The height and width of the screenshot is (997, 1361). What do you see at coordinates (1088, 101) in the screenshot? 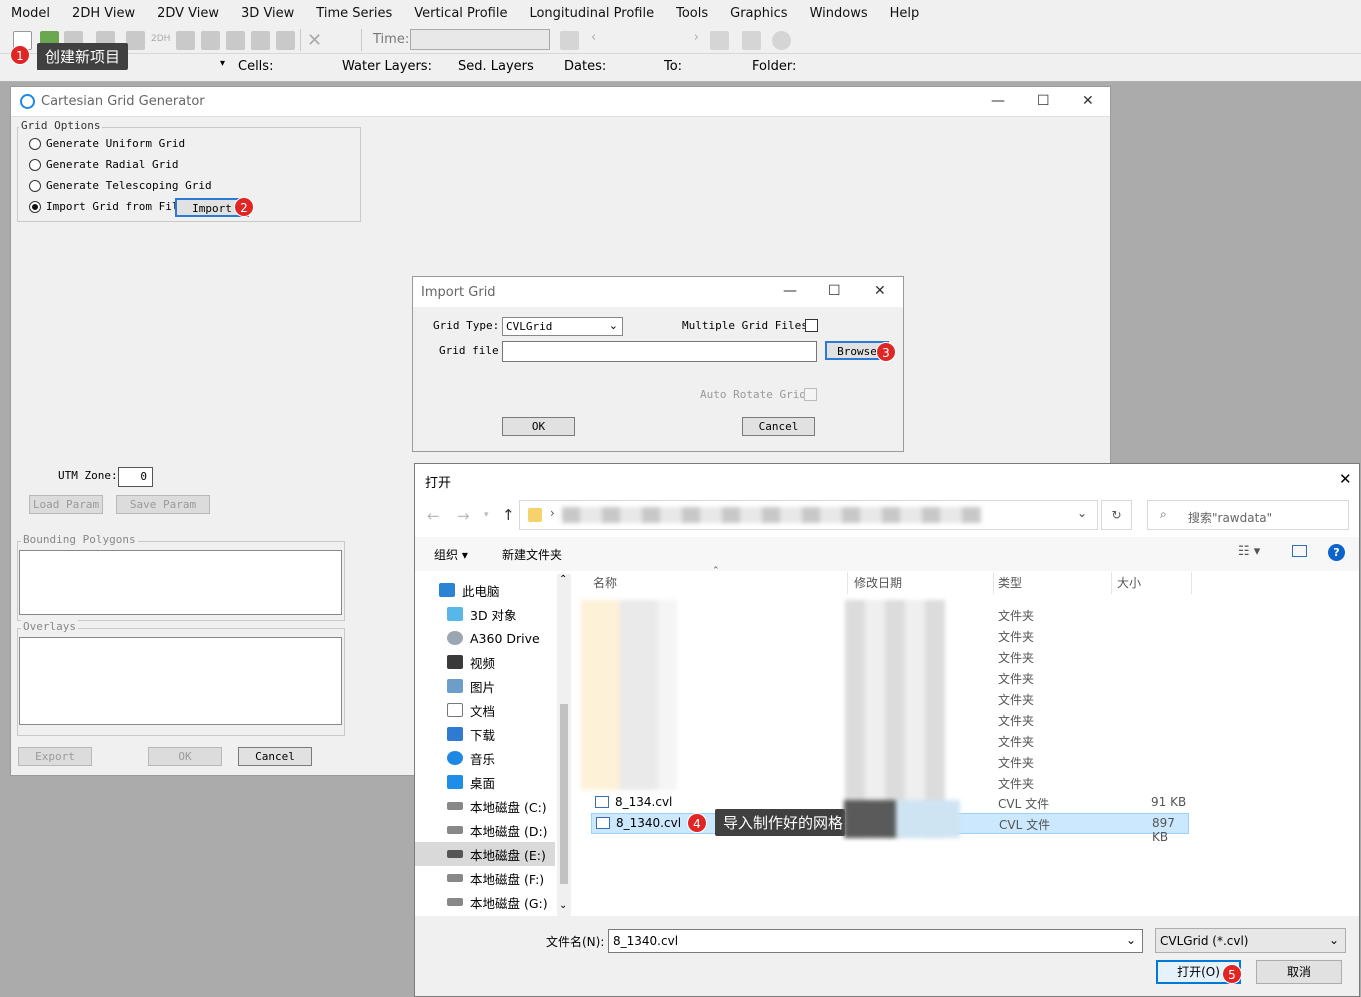
I see `close-icon: ✕` at bounding box center [1088, 101].